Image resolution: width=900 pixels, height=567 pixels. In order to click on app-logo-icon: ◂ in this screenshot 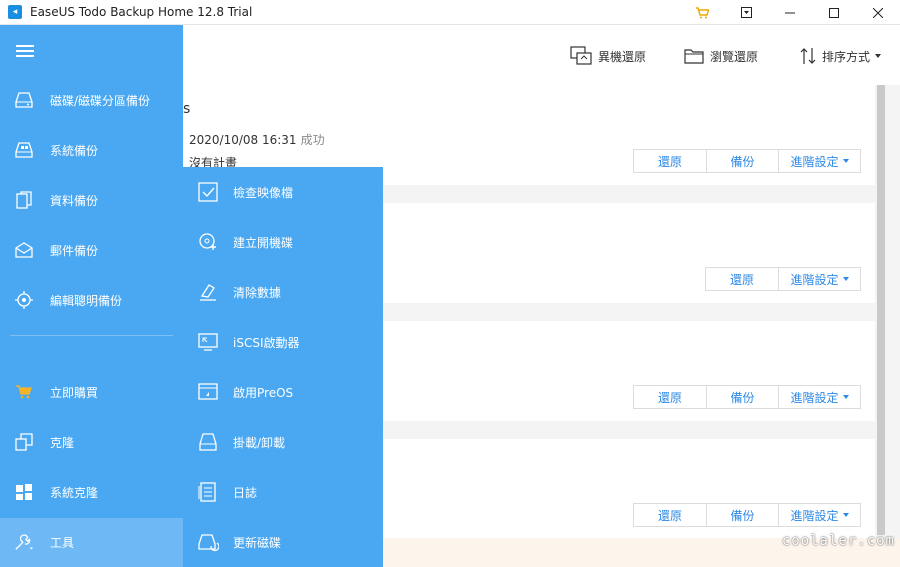, I will do `click(15, 12)`.